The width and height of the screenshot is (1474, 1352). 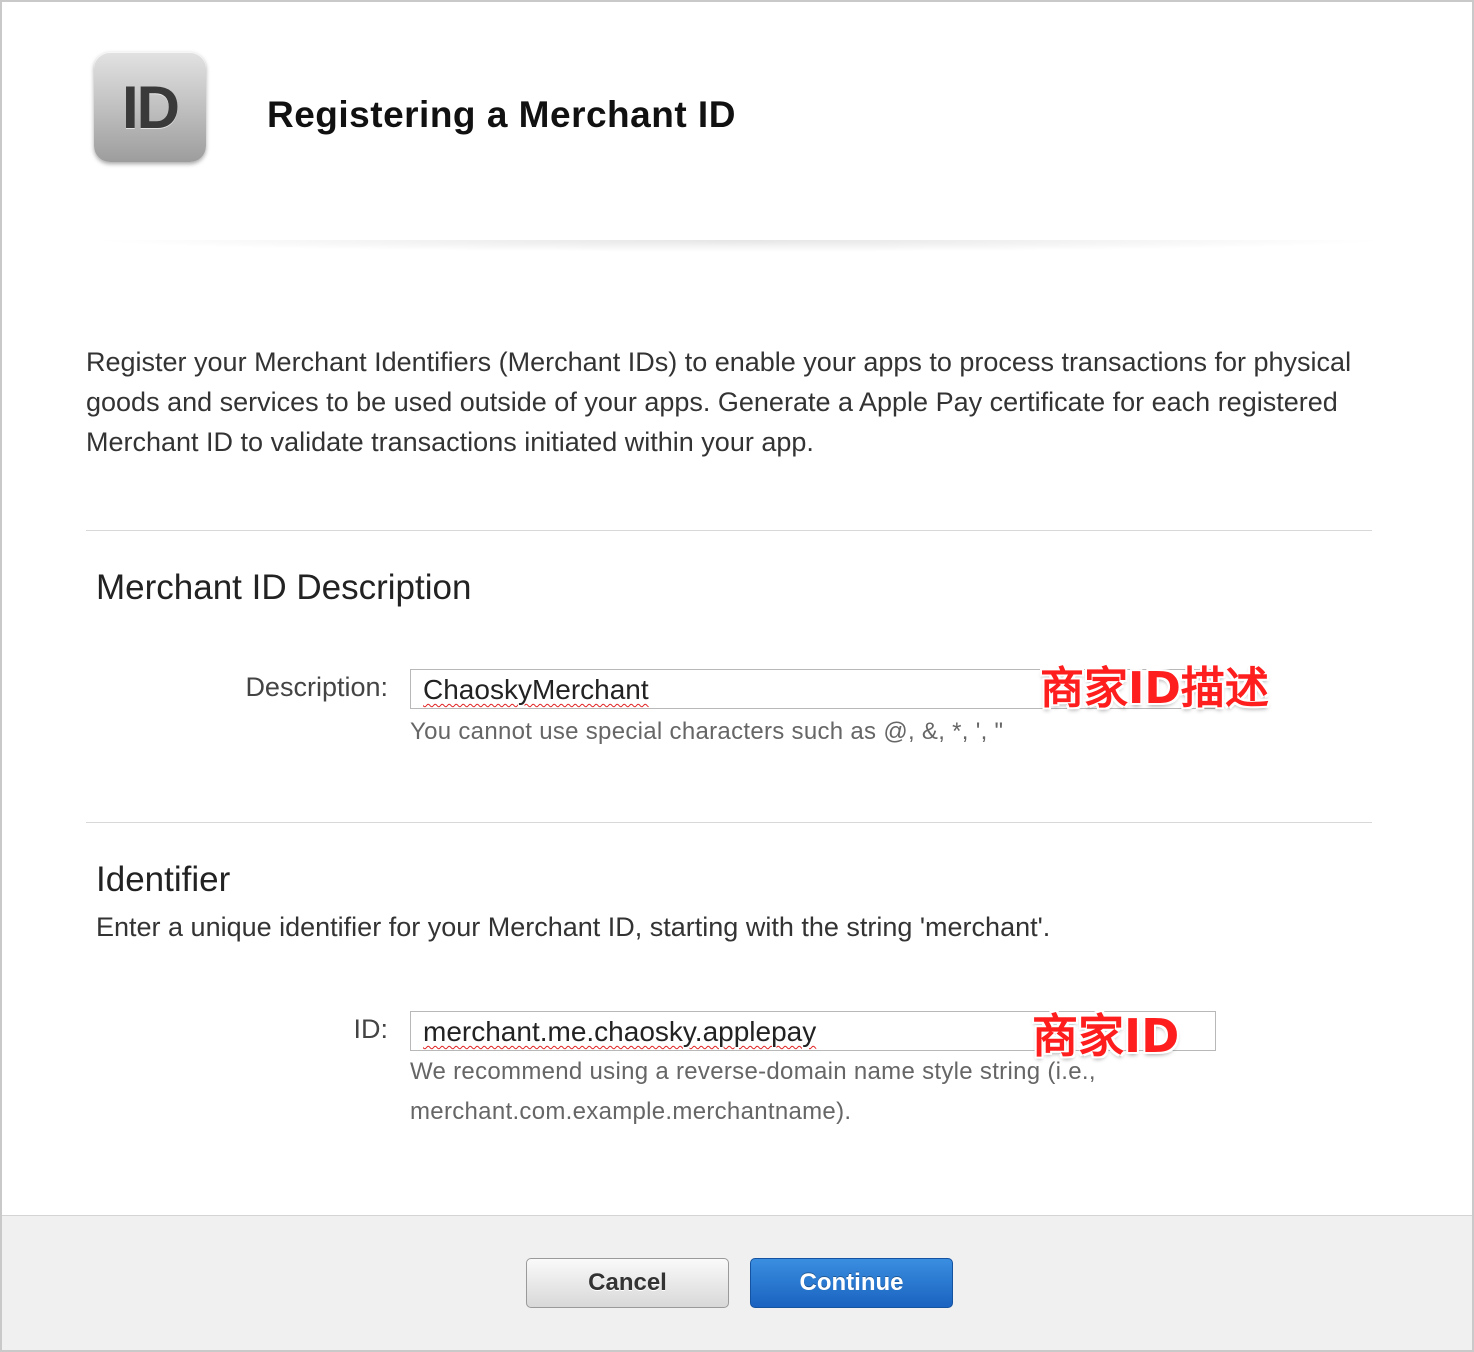 What do you see at coordinates (536, 689) in the screenshot?
I see `description-input-value: ChaoskyMerchant` at bounding box center [536, 689].